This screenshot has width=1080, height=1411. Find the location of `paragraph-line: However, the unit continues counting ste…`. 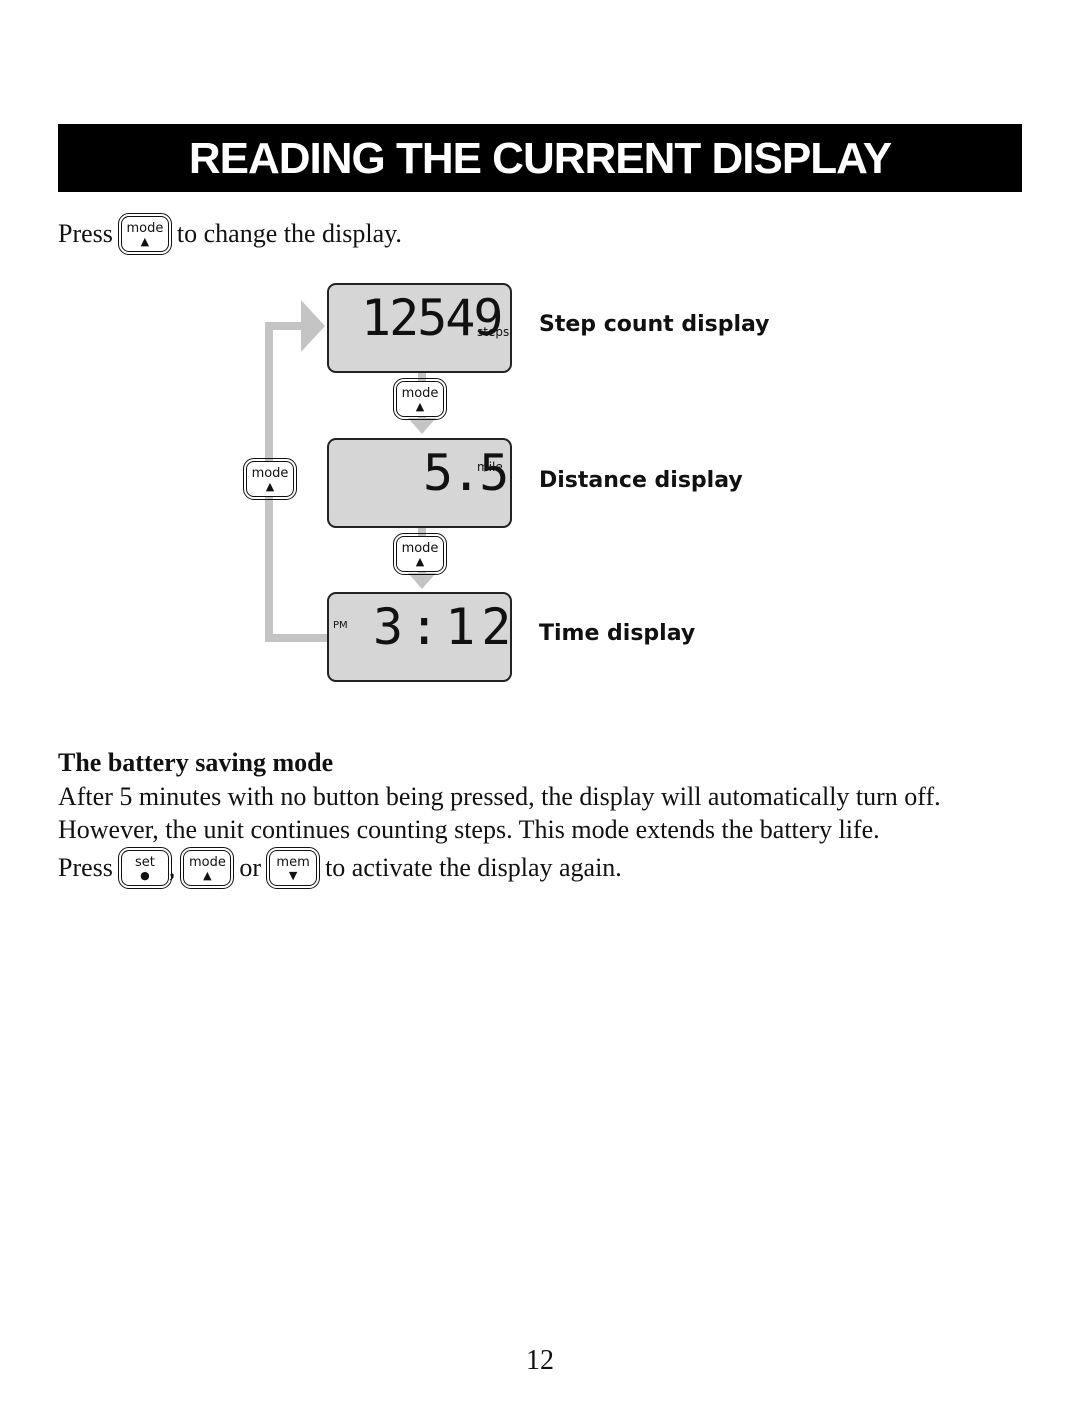

paragraph-line: However, the unit continues counting ste… is located at coordinates (469, 829).